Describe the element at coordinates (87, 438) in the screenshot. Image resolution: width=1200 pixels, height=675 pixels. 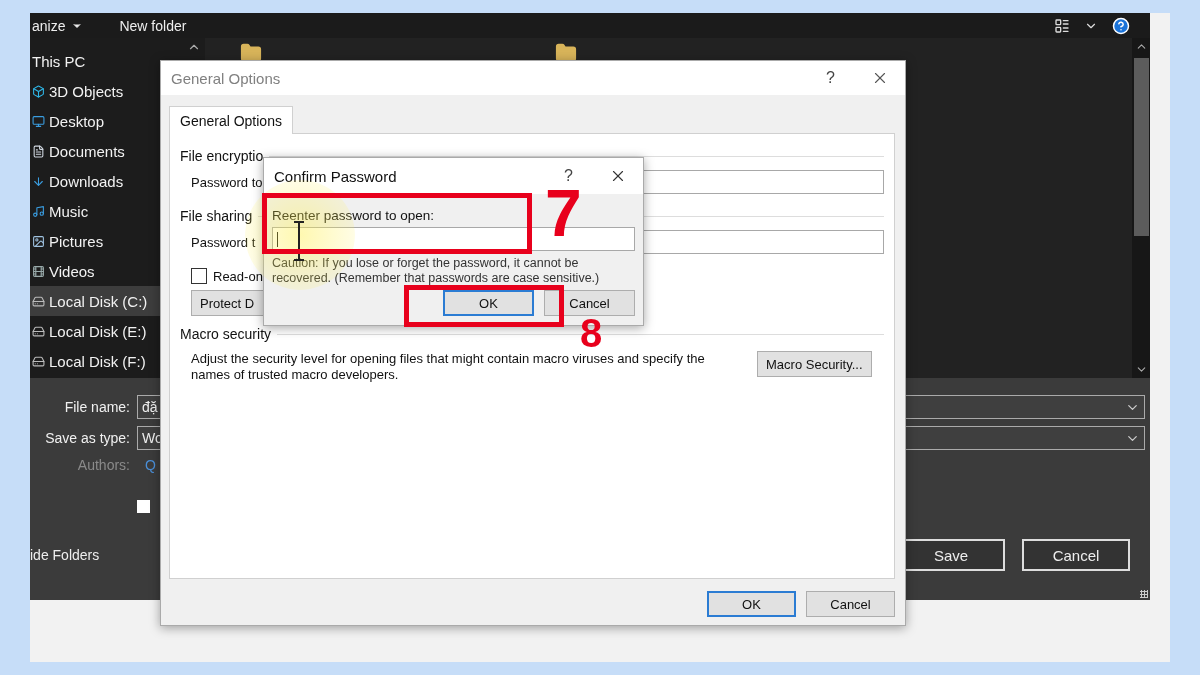
I see `save-as-type-label: Save as type:` at that location.